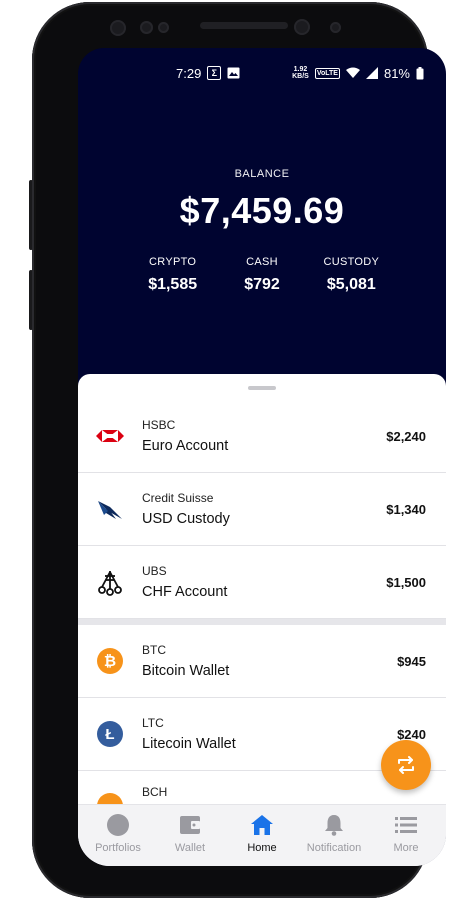 This screenshot has height=900, width=460. I want to click on portfolio-icon, so click(118, 825).